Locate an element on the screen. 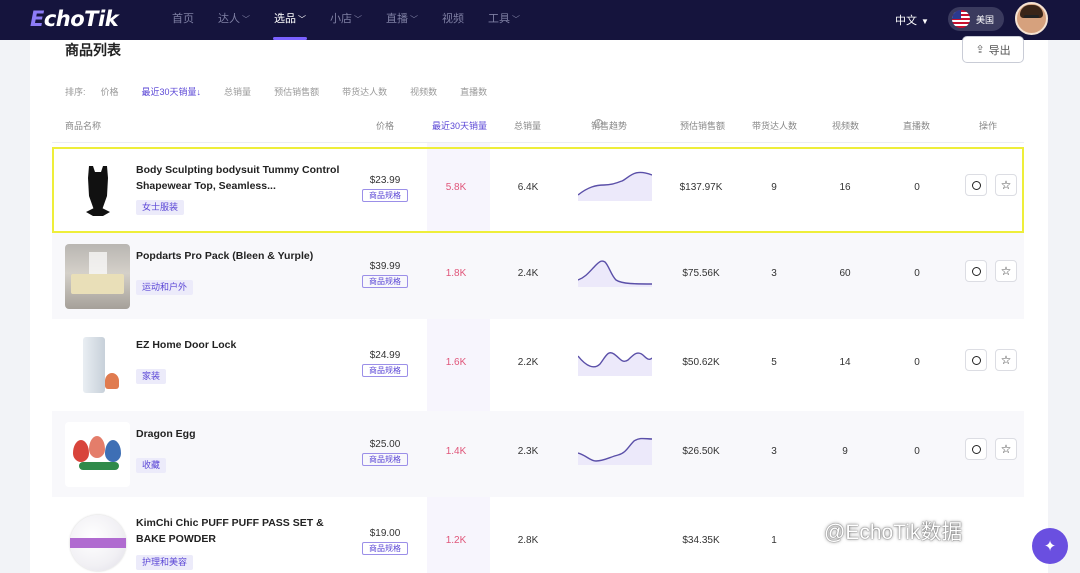 The height and width of the screenshot is (573, 1080). sort-label: 排序: is located at coordinates (75, 92).